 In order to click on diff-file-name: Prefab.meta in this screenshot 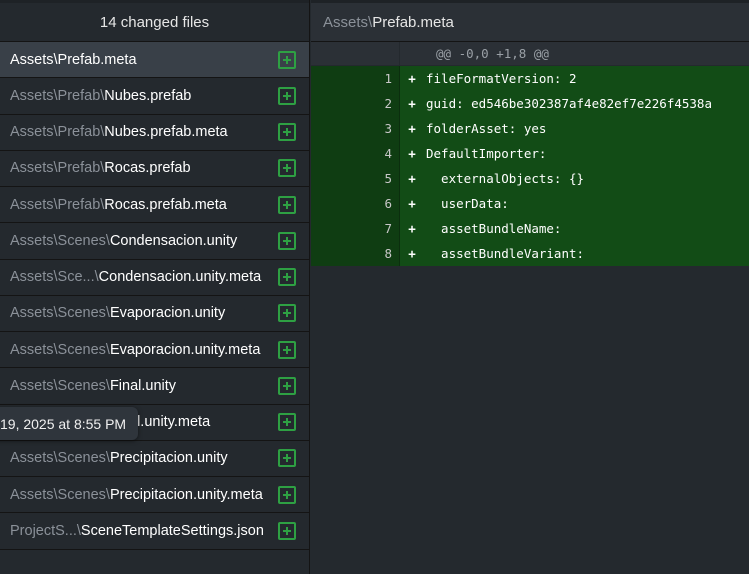, I will do `click(413, 22)`.